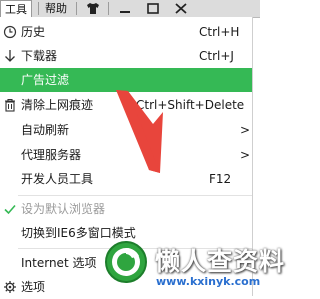 The width and height of the screenshot is (320, 299). What do you see at coordinates (208, 281) in the screenshot?
I see `watermark-url: www.kxinyk.com` at bounding box center [208, 281].